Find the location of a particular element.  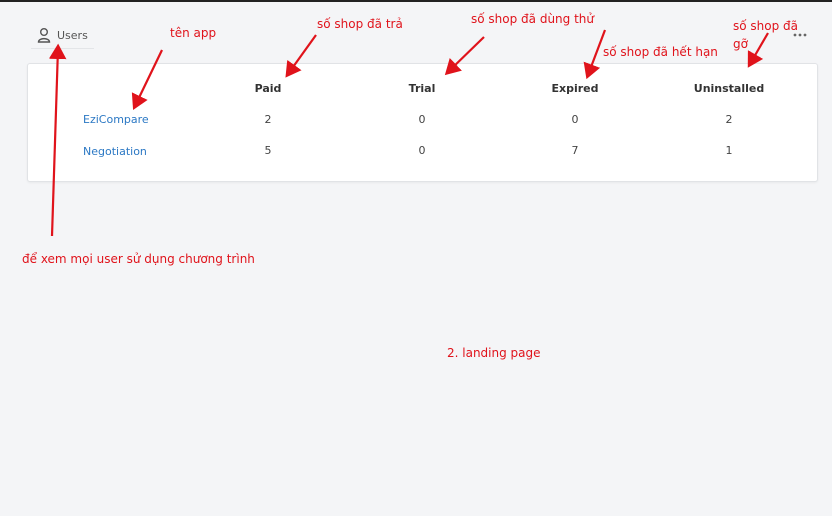

arrow-users is located at coordinates (57, 140).